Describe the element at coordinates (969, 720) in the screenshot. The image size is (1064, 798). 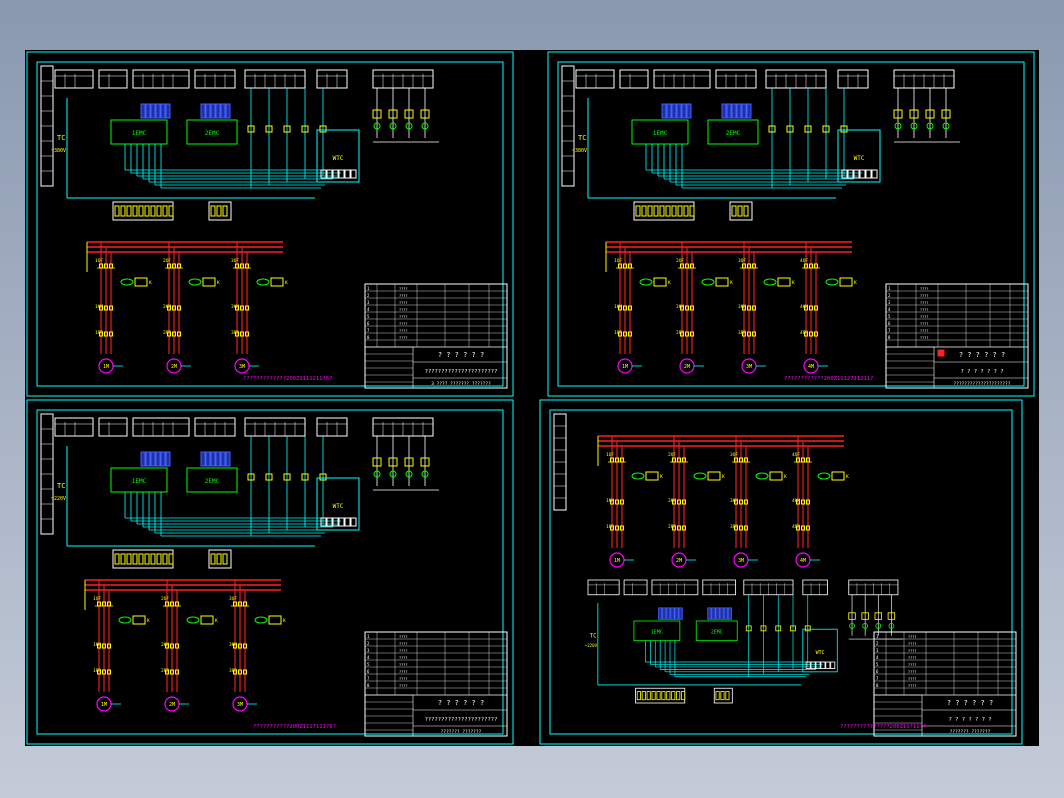
I see `drawing-subtitle: ? ? ? ? ? ? ?` at that location.